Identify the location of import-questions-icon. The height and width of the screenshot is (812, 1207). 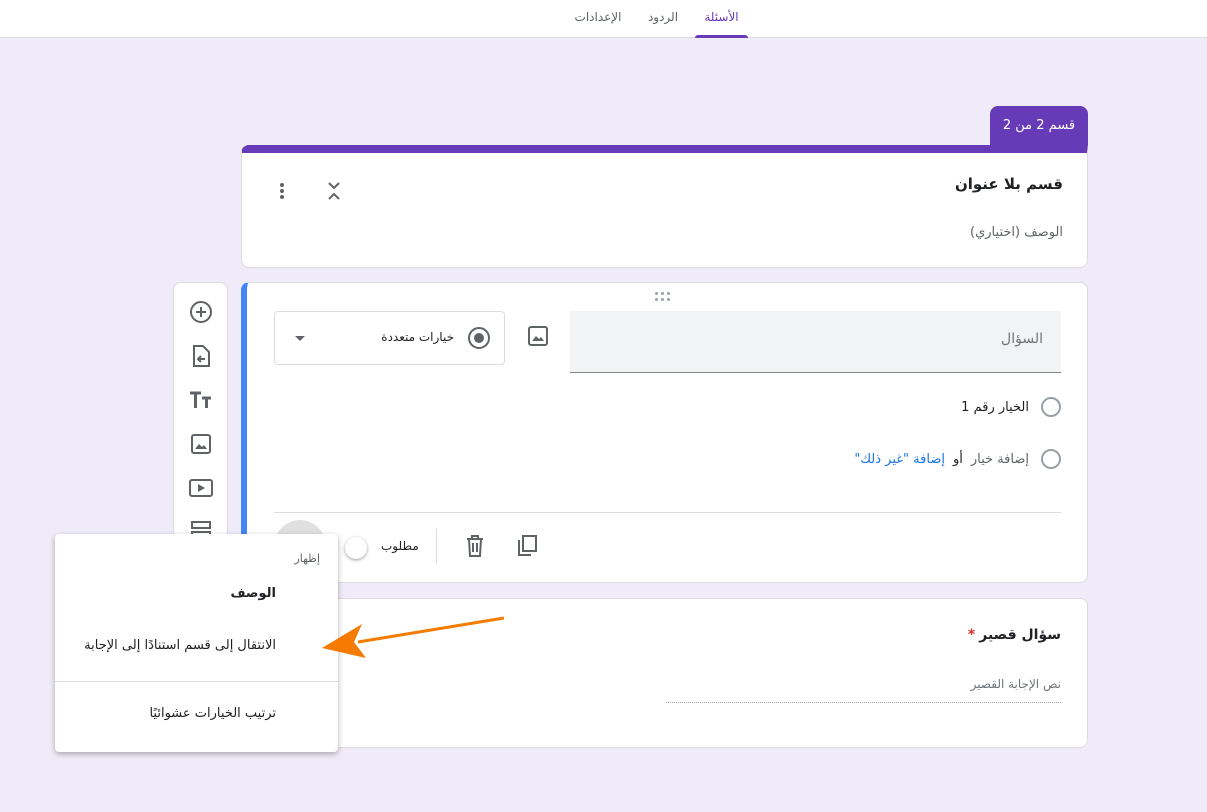
(201, 356).